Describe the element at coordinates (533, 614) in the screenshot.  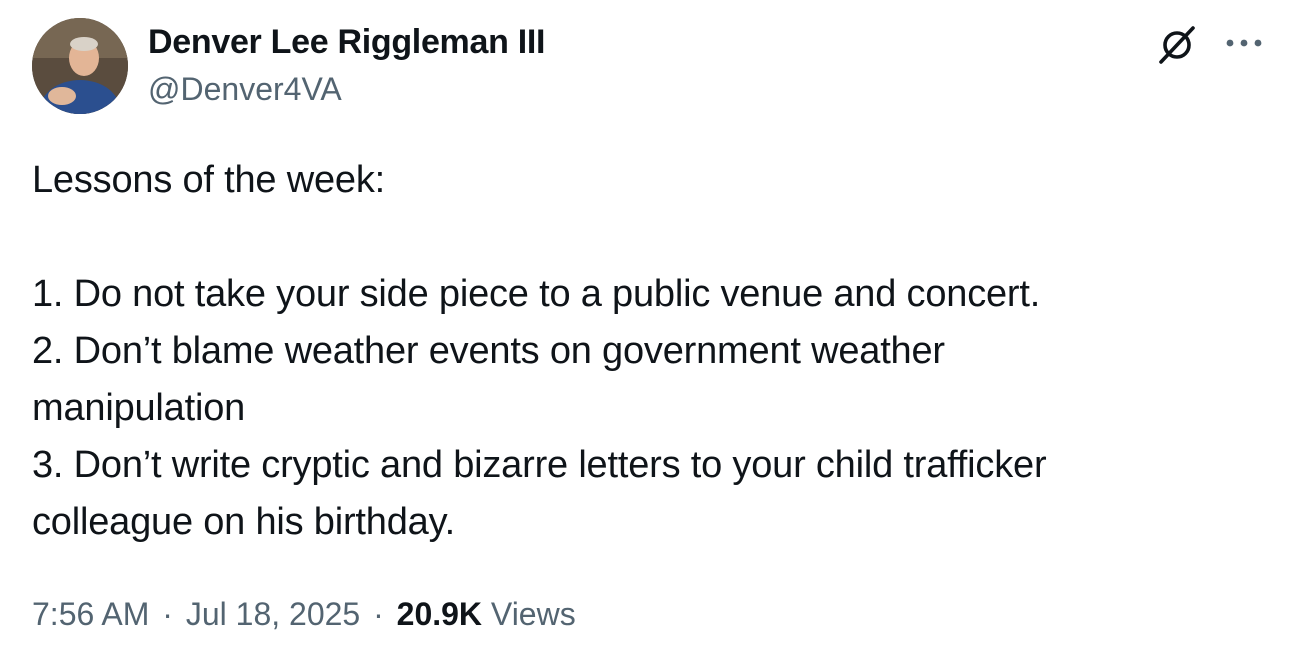
I see `views-label: Views` at that location.